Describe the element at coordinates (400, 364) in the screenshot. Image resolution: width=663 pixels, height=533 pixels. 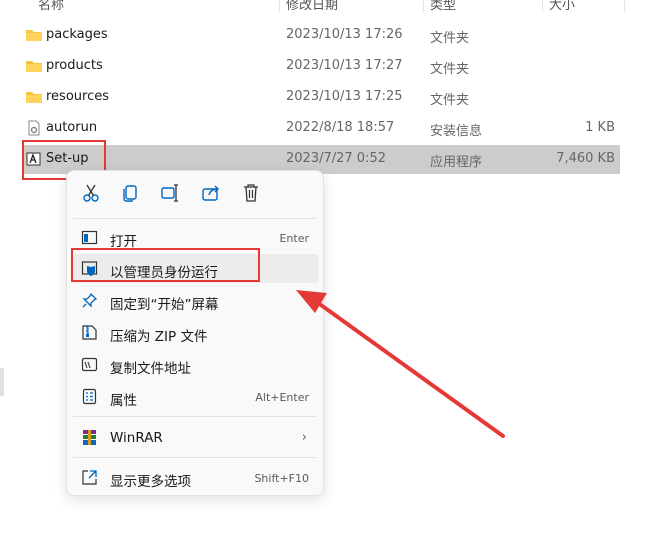
I see `annotation-arrow` at that location.